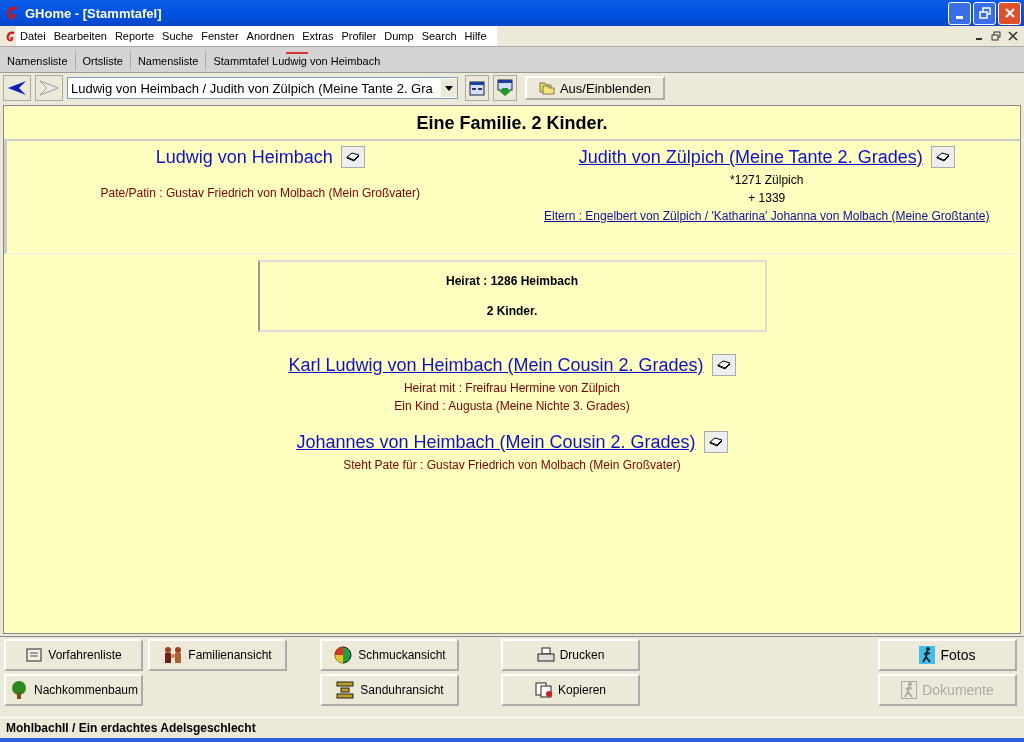 The height and width of the screenshot is (742, 1024). What do you see at coordinates (545, 655) in the screenshot?
I see `printer-icon` at bounding box center [545, 655].